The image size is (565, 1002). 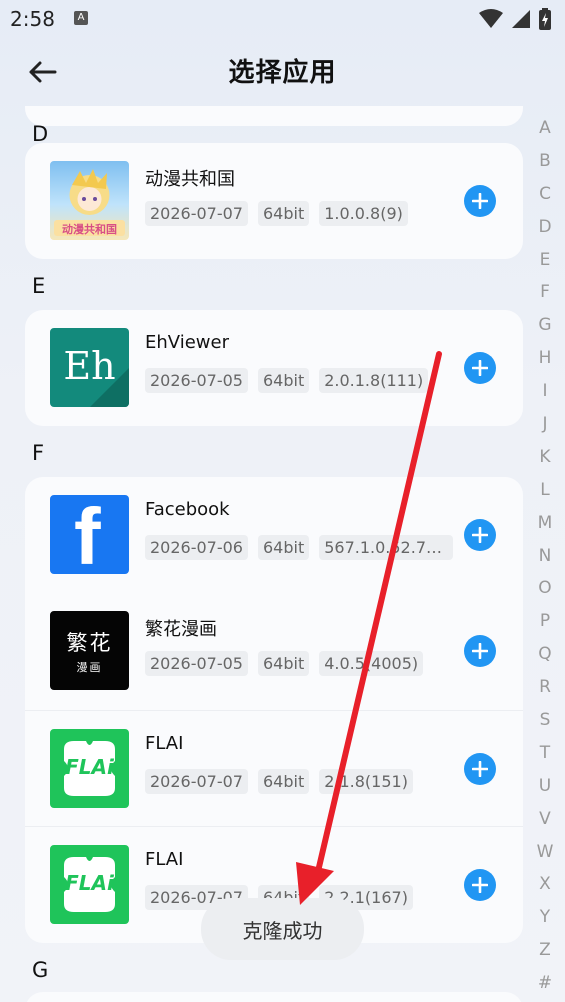 I want to click on app-row: 动漫共和国 动漫共和国 2026-07-07 64bit 1.0.0.8(9), so click(x=274, y=201).